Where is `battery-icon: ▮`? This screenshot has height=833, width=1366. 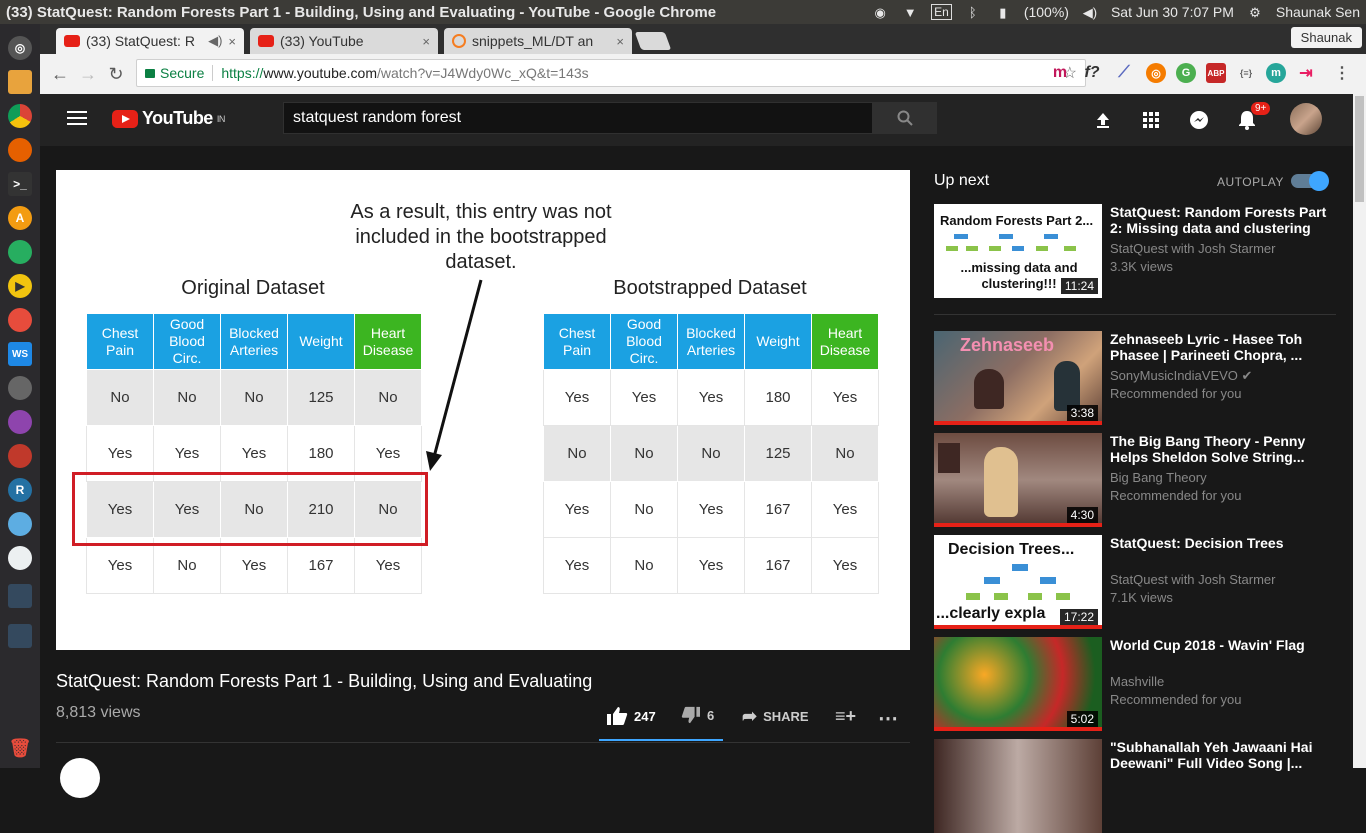
battery-icon: ▮ is located at coordinates (1003, 12).